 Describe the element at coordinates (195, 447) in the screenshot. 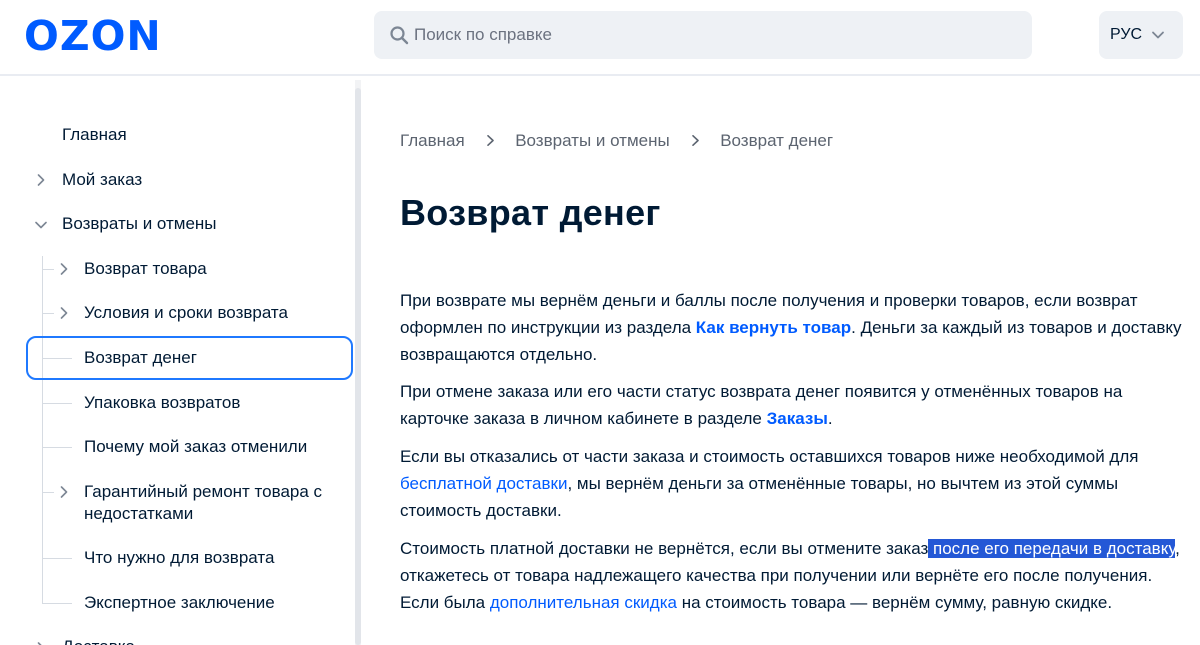

I see `sidebar-item-why-cancelled: Почему мой заказ отменили` at that location.